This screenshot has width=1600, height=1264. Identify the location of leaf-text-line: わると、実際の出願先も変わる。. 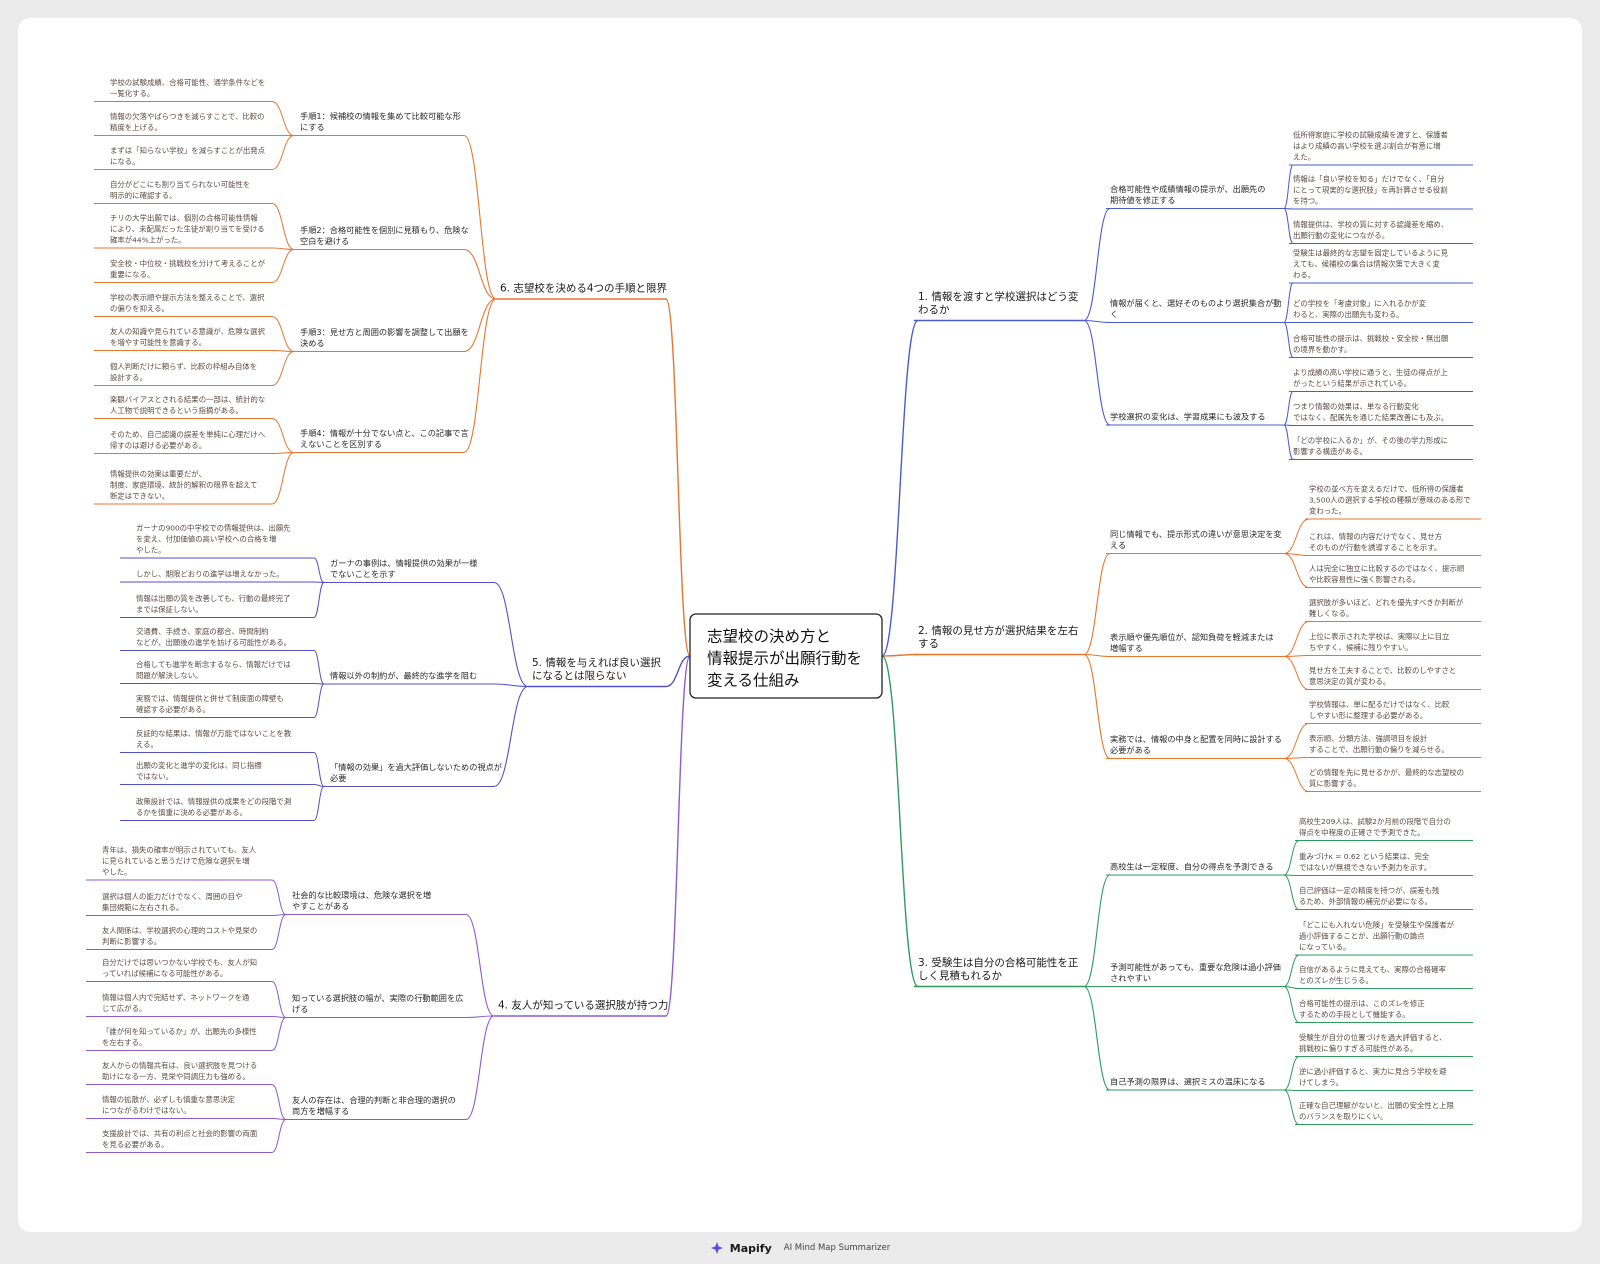
(1348, 314).